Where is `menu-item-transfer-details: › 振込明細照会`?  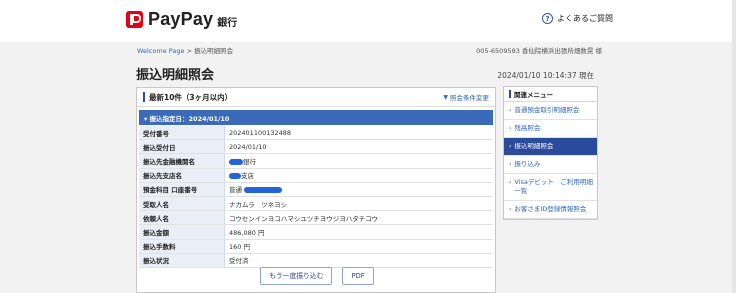 menu-item-transfer-details: › 振込明細照会 is located at coordinates (550, 147).